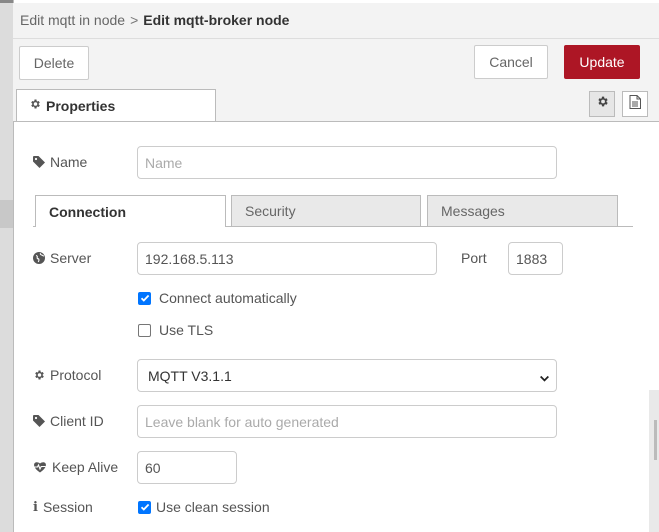  Describe the element at coordinates (69, 162) in the screenshot. I see `name-label: Name` at that location.